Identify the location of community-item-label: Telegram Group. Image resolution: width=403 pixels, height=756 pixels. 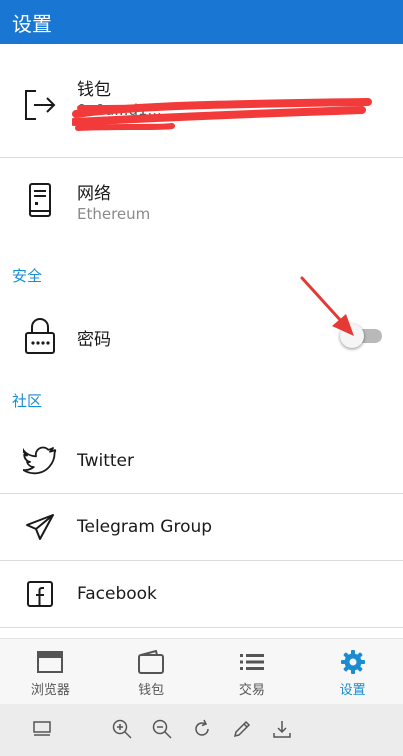
(145, 527).